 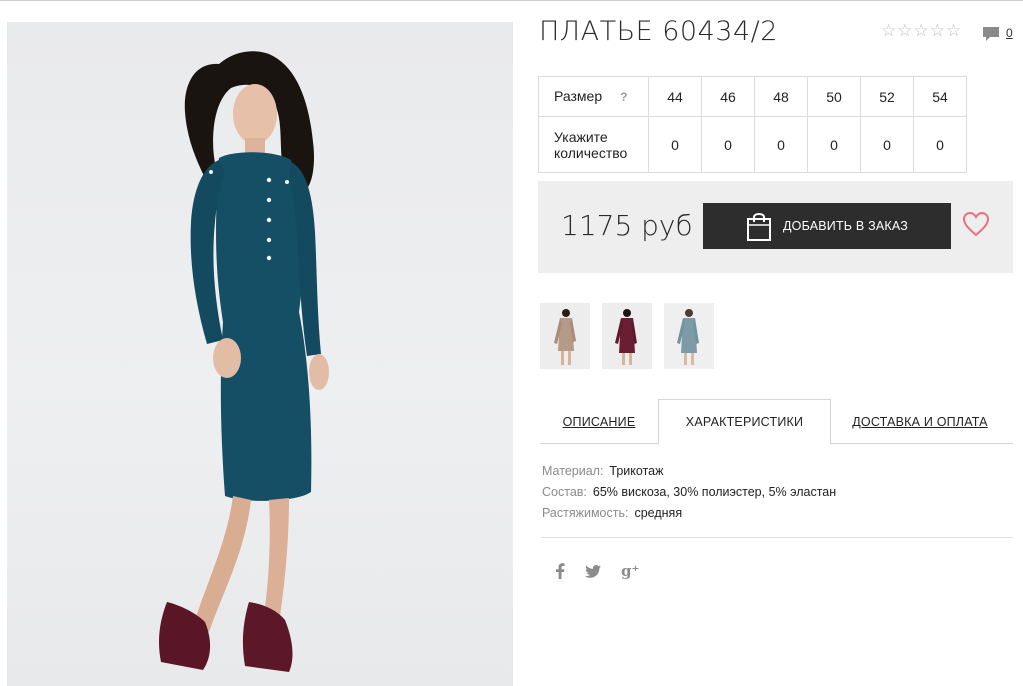 I want to click on size-row: Размер? 44 46 48 50 52 54, so click(x=752, y=96).